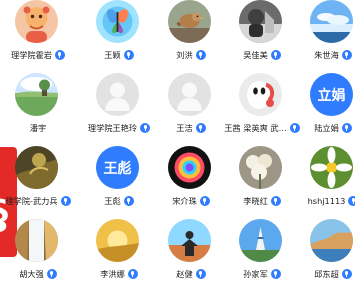  What do you see at coordinates (260, 167) in the screenshot?
I see `flower-avatar-icon` at bounding box center [260, 167].